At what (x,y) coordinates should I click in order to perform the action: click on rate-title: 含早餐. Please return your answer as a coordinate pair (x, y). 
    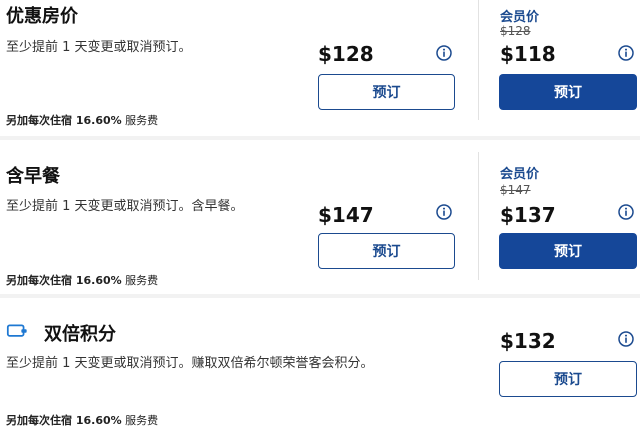
    Looking at the image, I should click on (33, 176).